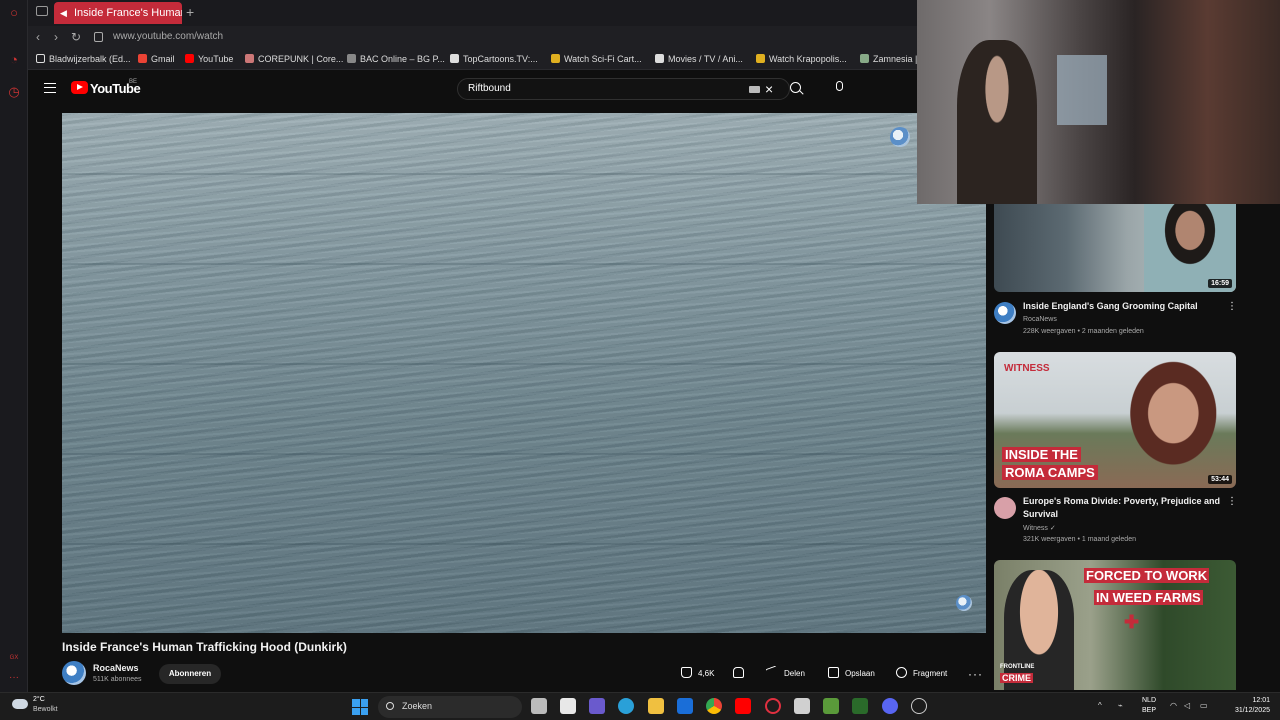  Describe the element at coordinates (860, 706) in the screenshot. I see `app-icon` at that location.